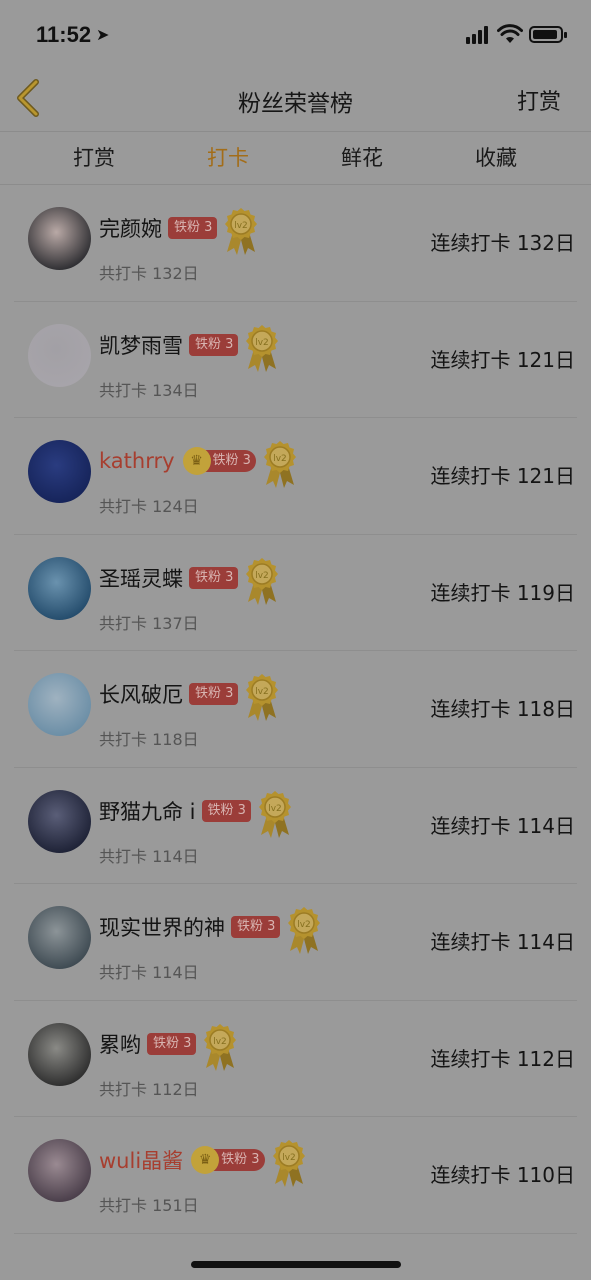 Image resolution: width=591 pixels, height=1280 pixels. I want to click on wifi-icon, so click(510, 33).